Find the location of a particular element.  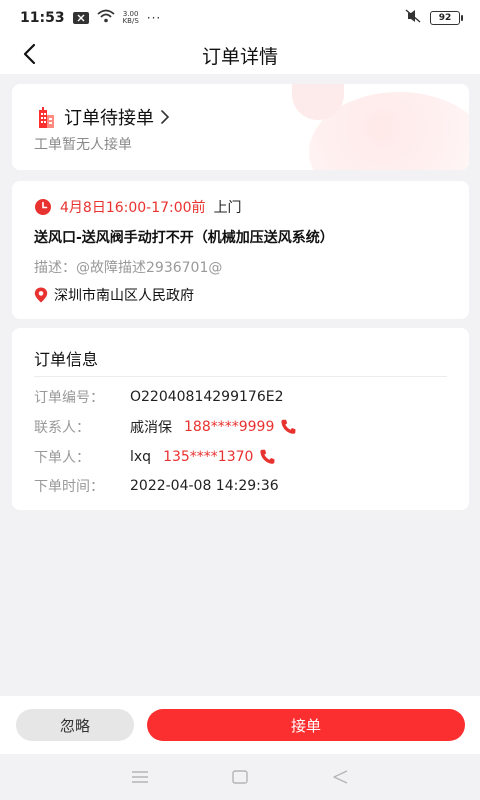

app-header: 订单详情 is located at coordinates (240, 55).